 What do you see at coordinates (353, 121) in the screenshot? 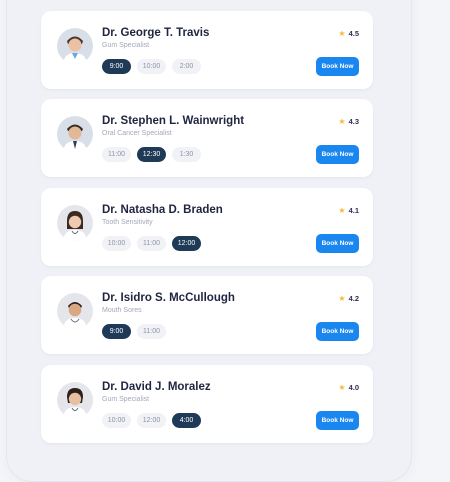
I see `rating-value: 4.3` at bounding box center [353, 121].